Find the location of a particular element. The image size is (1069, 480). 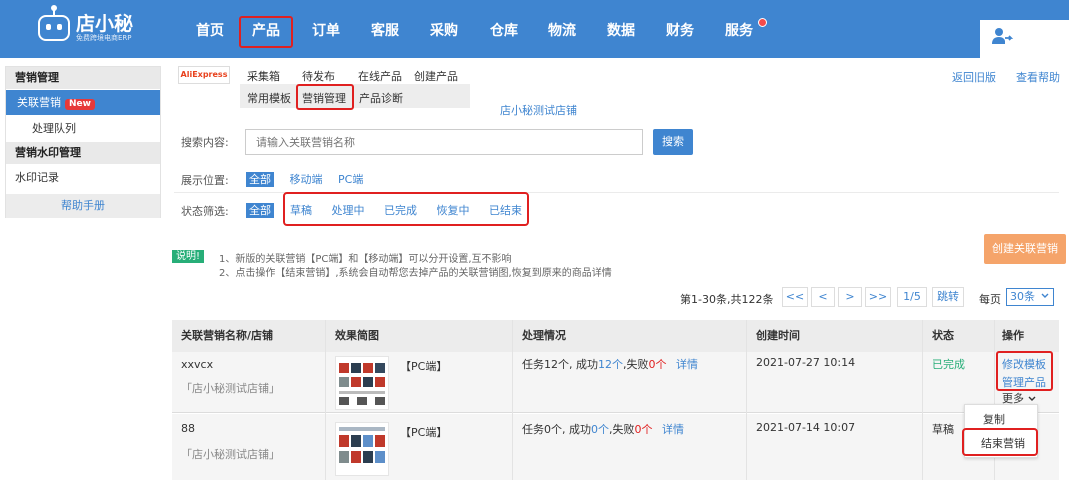

col-header-actions: 操作 is located at coordinates (1013, 336).